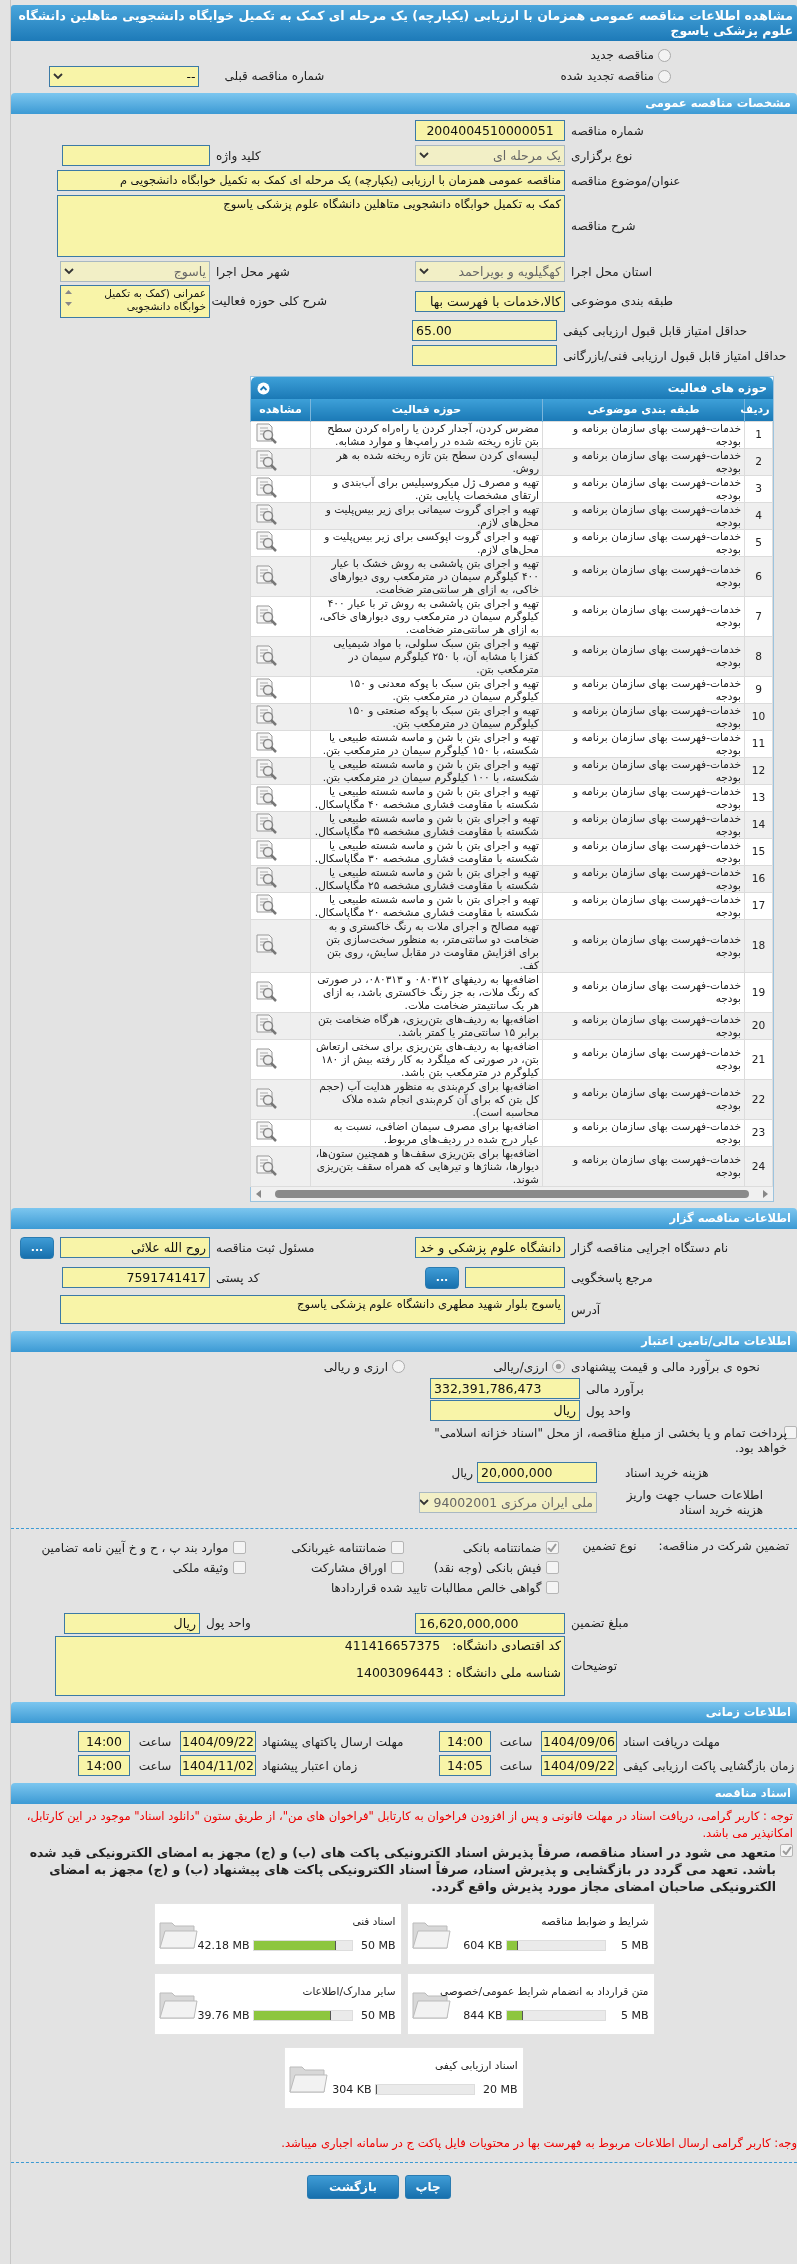 Image resolution: width=797 pixels, height=2264 pixels. I want to click on print-button: چاپ, so click(428, 2186).